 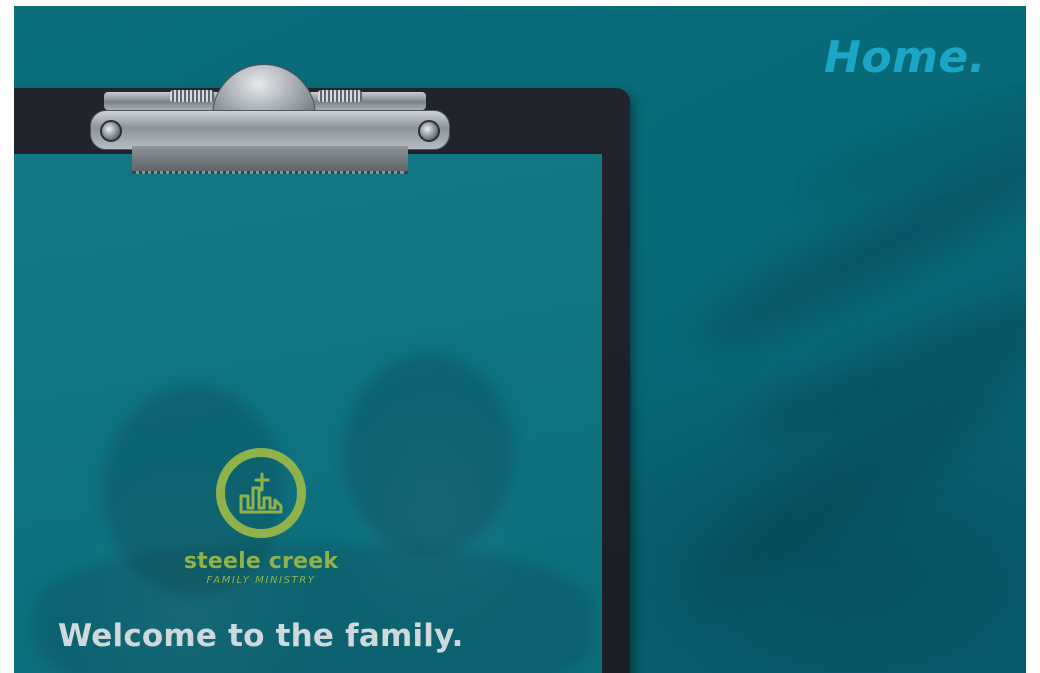 I want to click on faded-photo-shape, so click(x=429, y=454).